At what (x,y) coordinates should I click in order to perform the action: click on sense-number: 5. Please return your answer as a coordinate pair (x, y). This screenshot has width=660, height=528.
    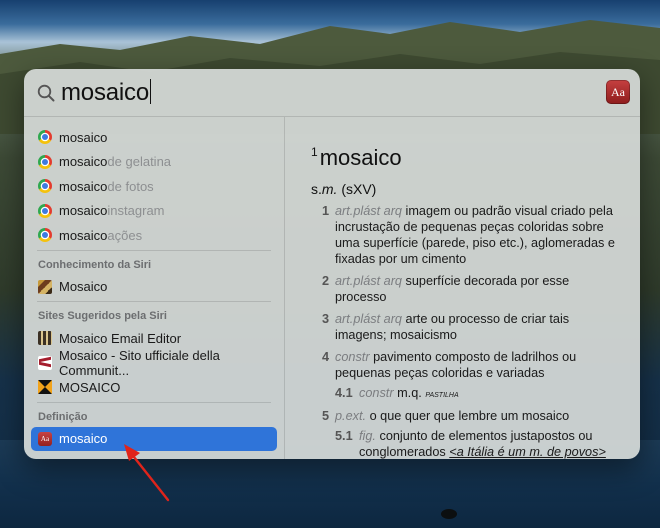
    Looking at the image, I should click on (326, 416).